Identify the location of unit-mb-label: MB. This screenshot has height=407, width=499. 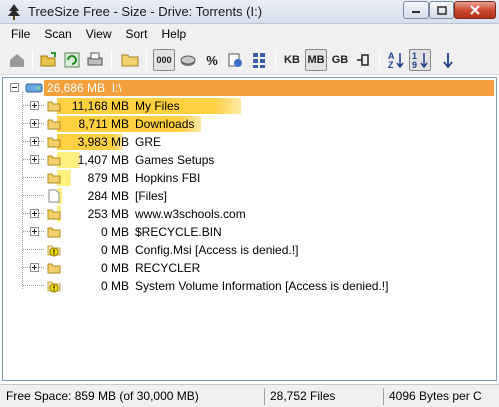
(316, 60).